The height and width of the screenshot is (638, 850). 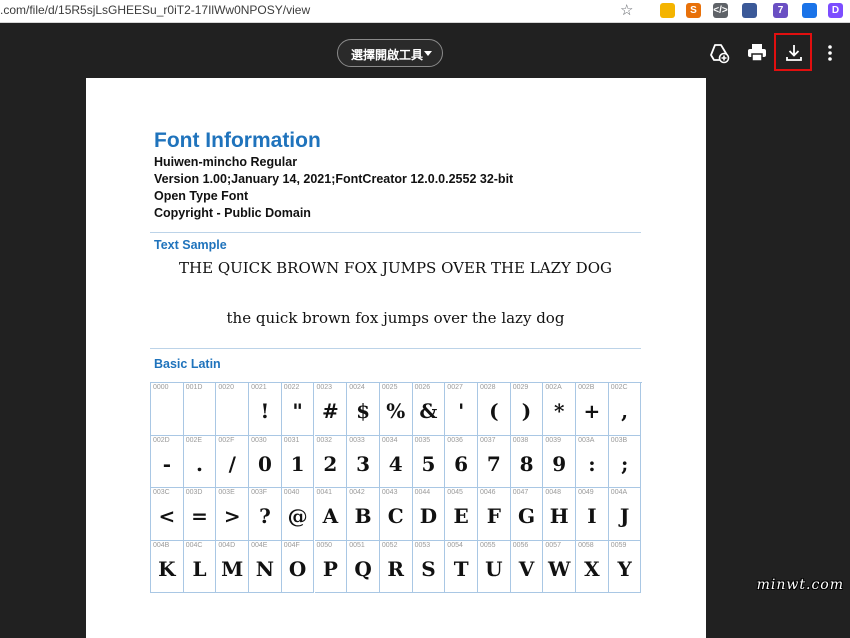 What do you see at coordinates (201, 196) in the screenshot?
I see `font-type: Open Type Font` at bounding box center [201, 196].